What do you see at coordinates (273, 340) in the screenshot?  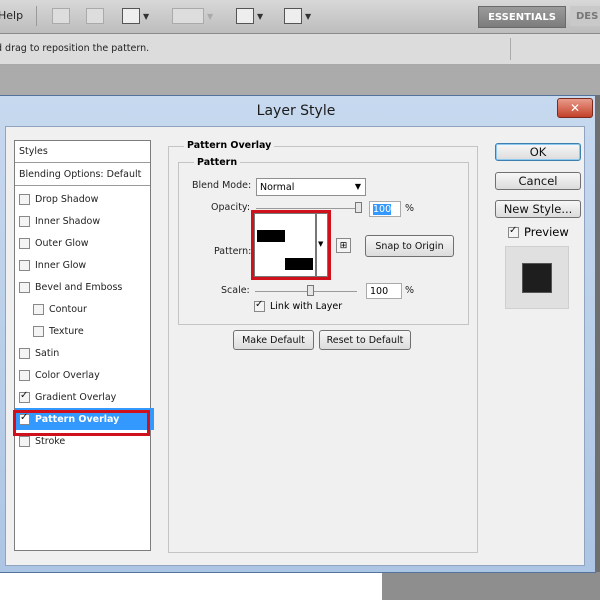 I see `make-default-button: Make Default` at bounding box center [273, 340].